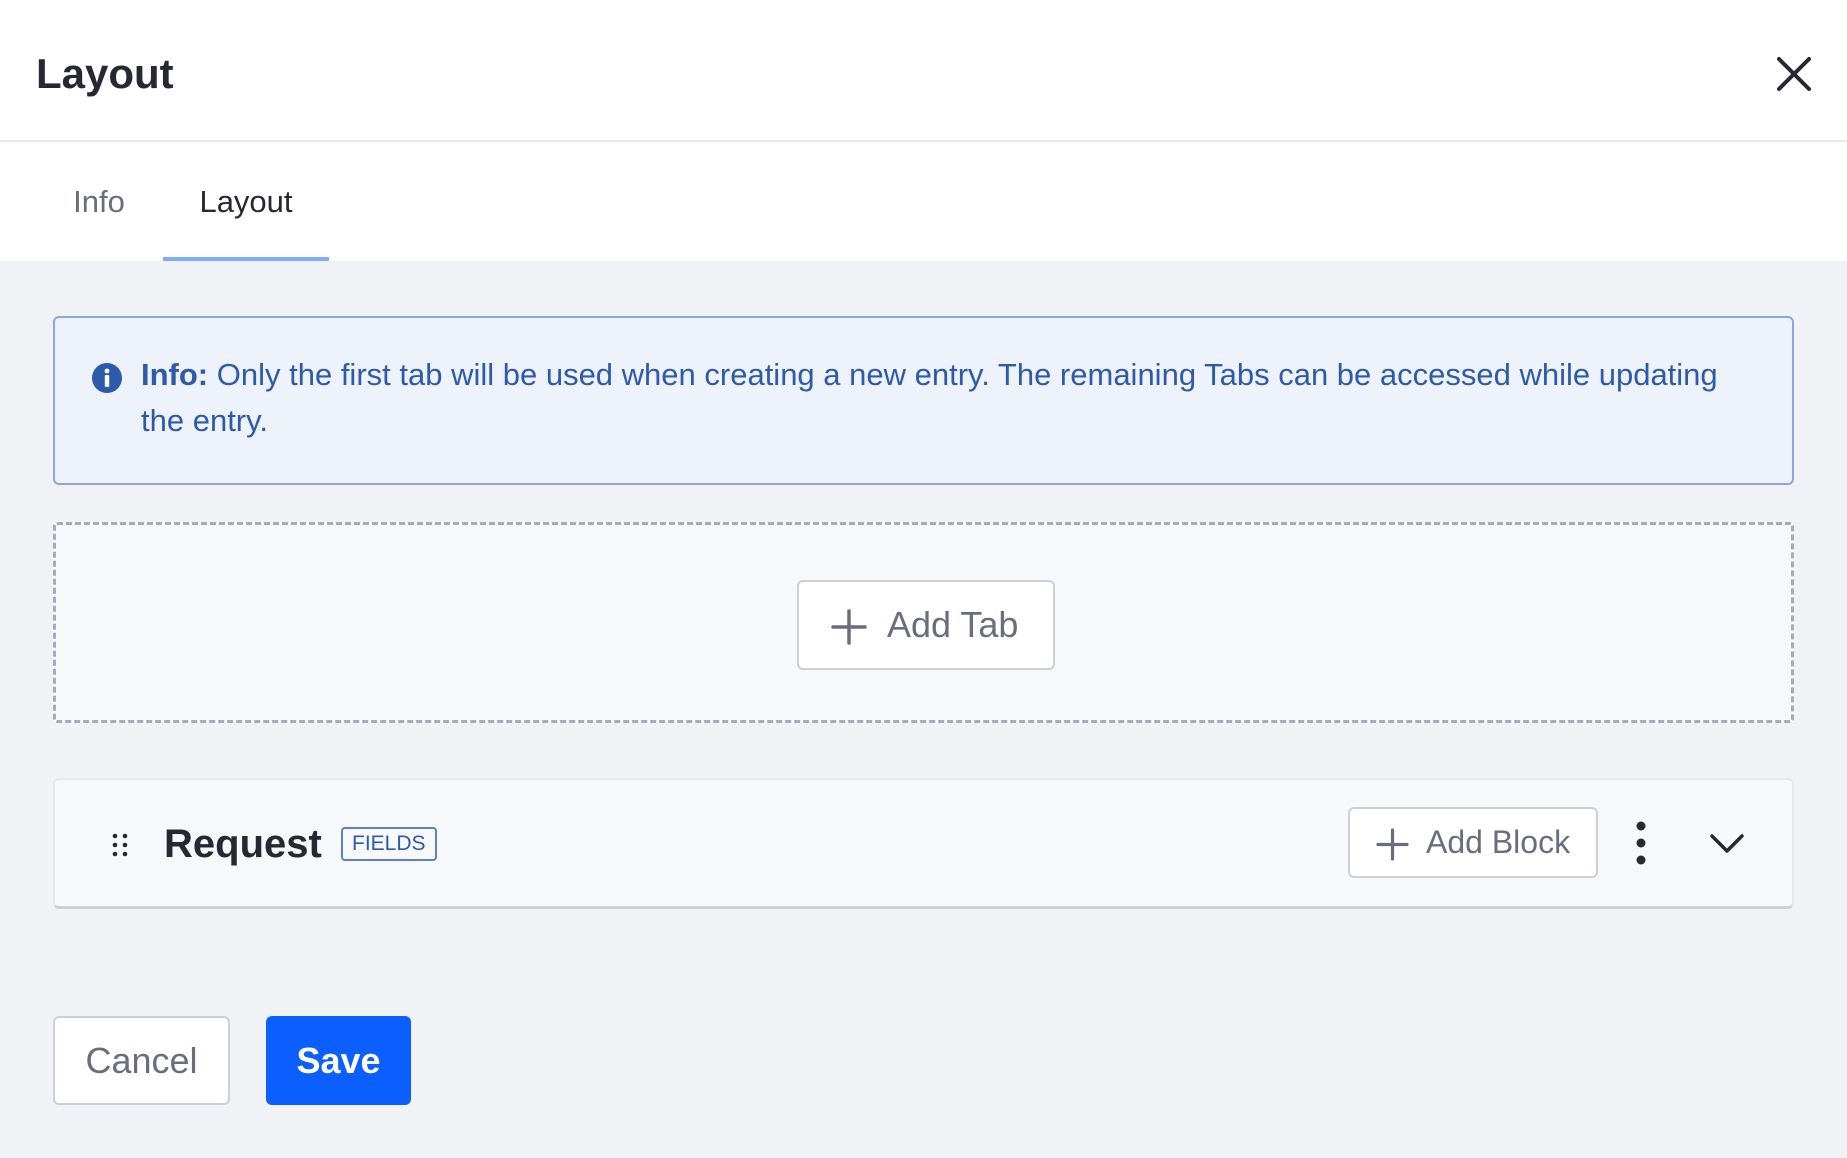 This screenshot has height=1158, width=1847. What do you see at coordinates (120, 845) in the screenshot?
I see `drag-handle-icon` at bounding box center [120, 845].